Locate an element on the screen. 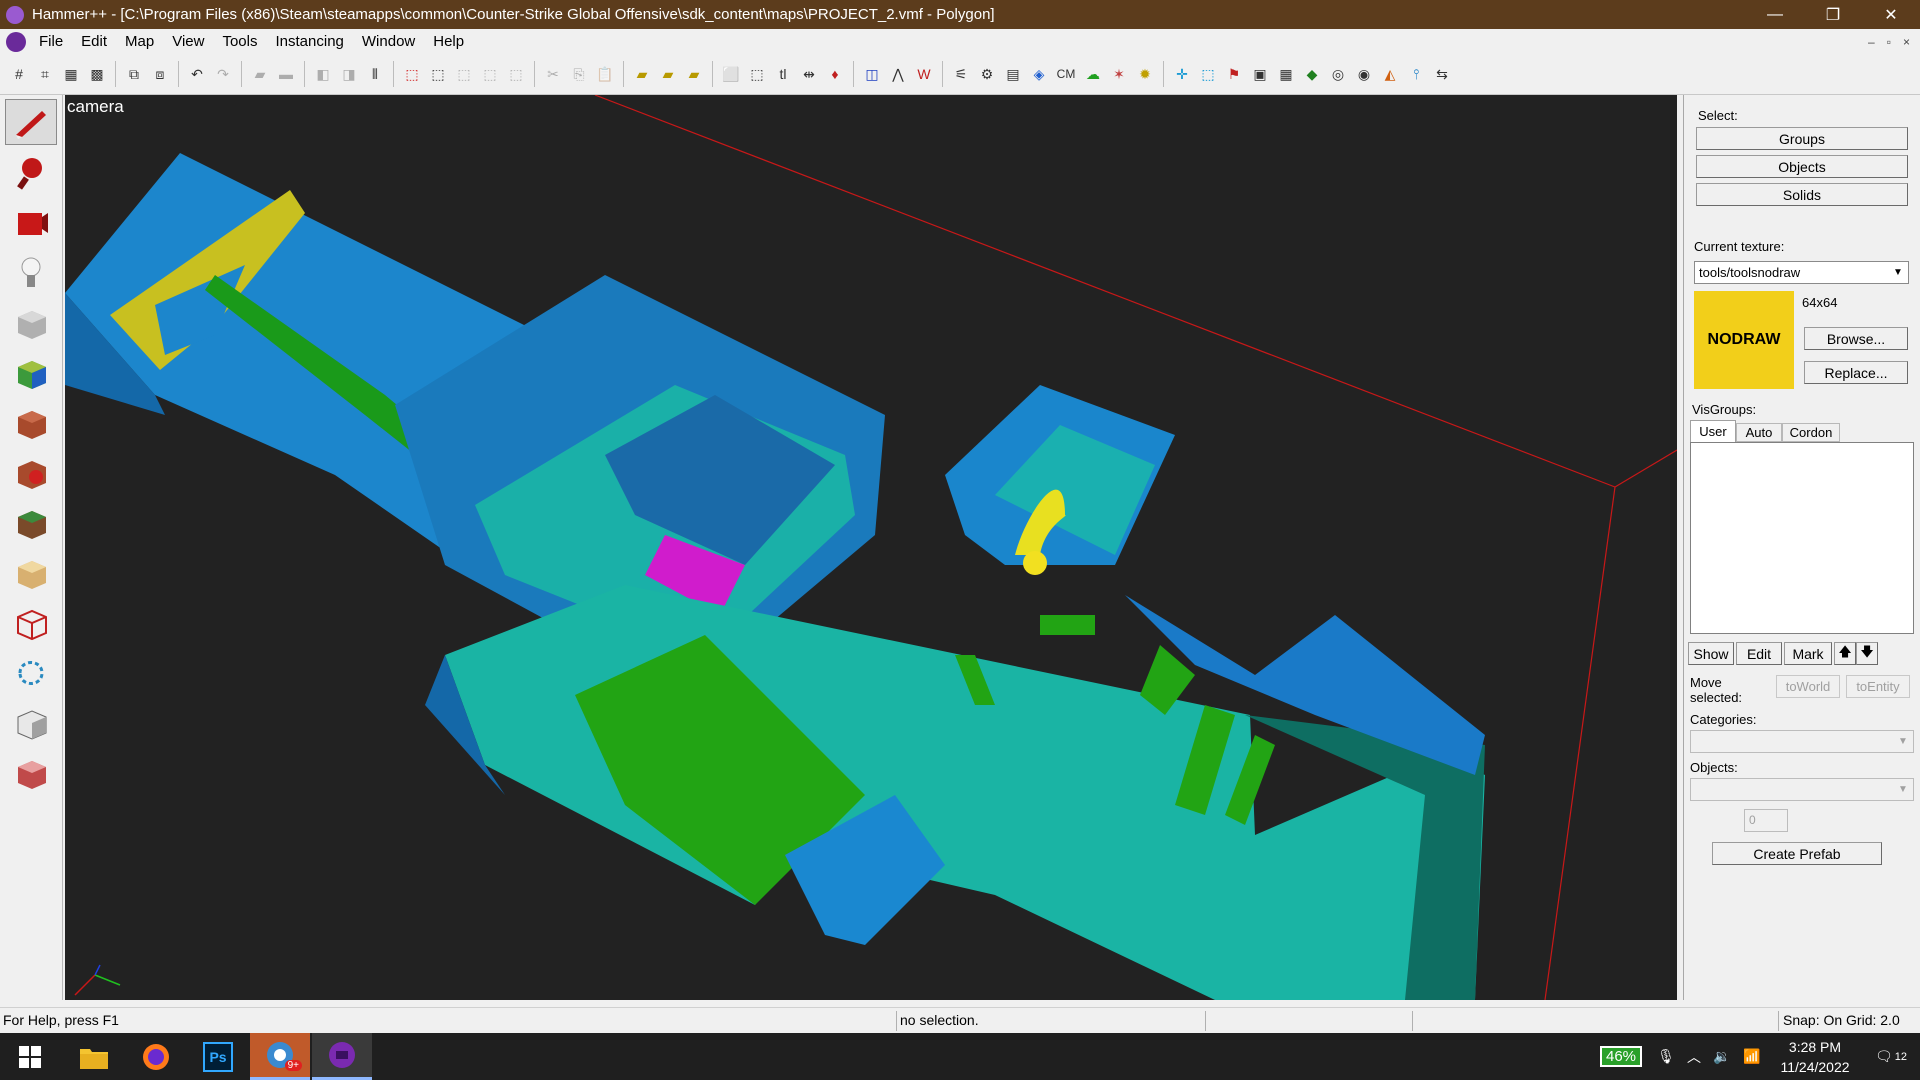  minimize-button: — is located at coordinates (1775, 14).